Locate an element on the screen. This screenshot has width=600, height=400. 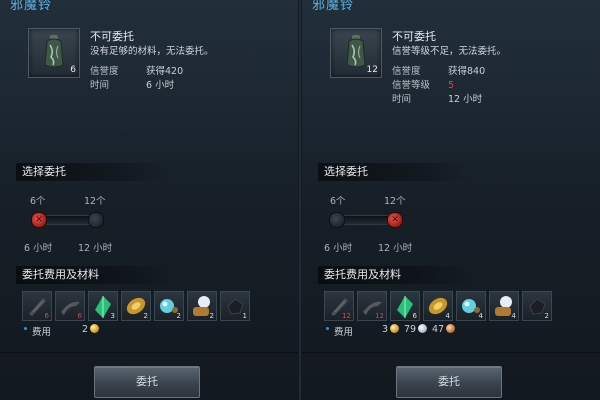
slider-knob-6-selected: ✕ is located at coordinates (39, 220).